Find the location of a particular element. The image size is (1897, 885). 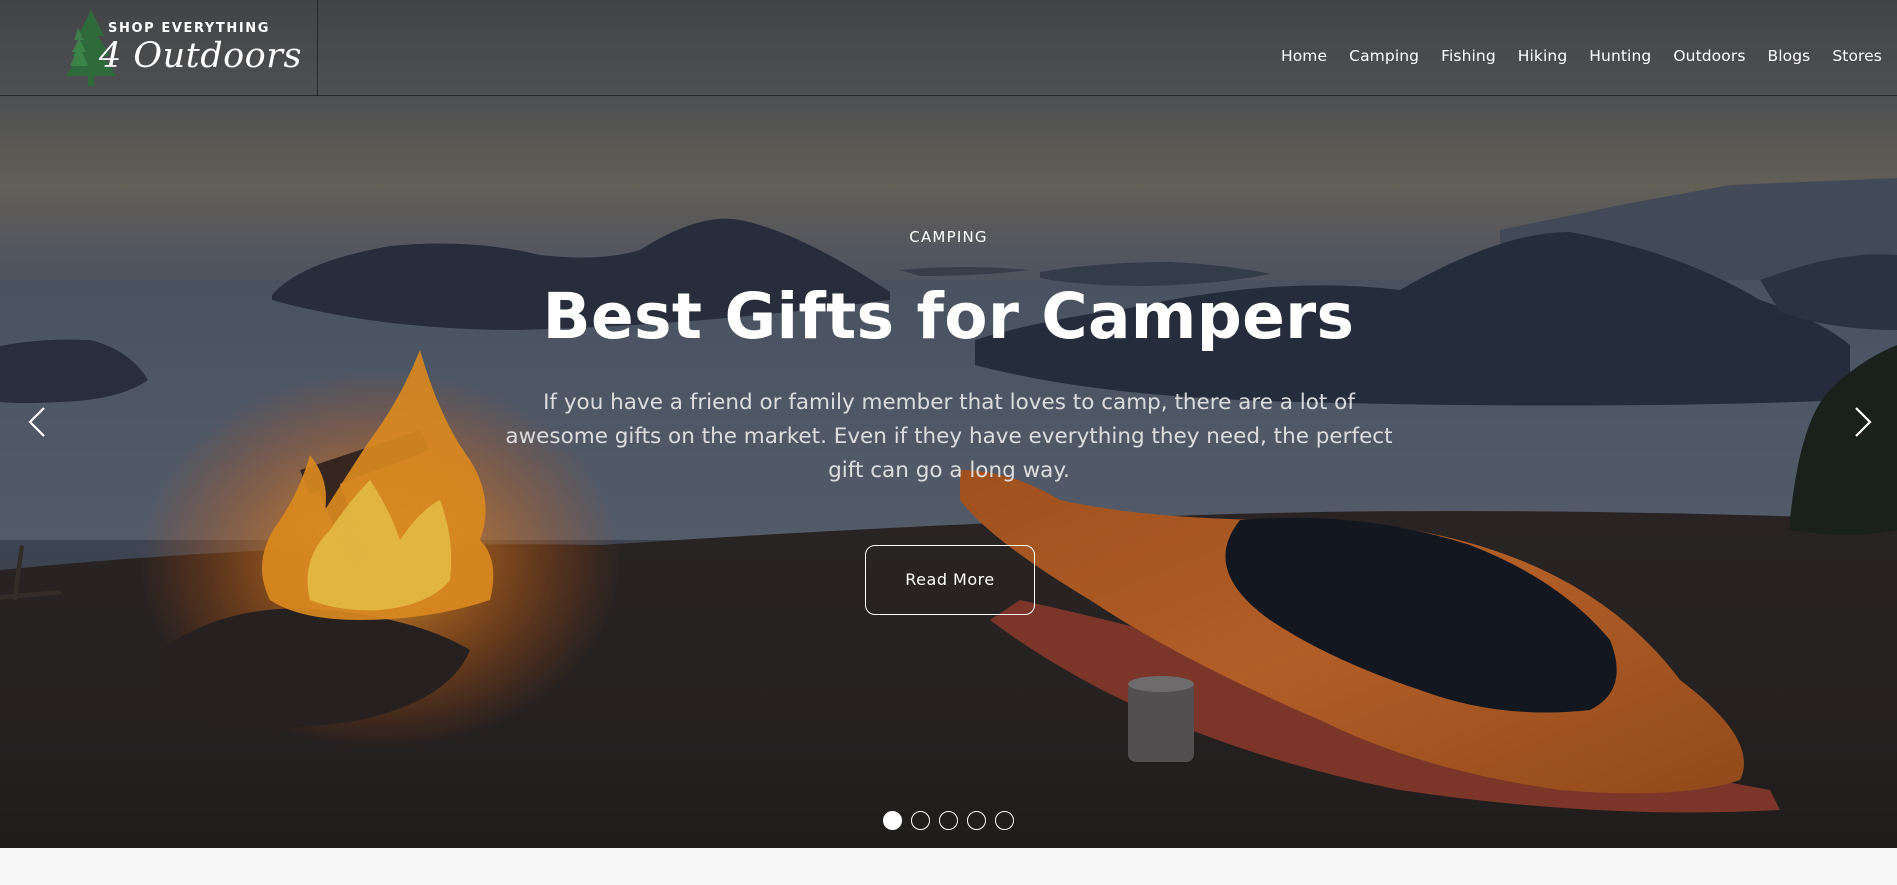

slider-pagination is located at coordinates (948, 820).